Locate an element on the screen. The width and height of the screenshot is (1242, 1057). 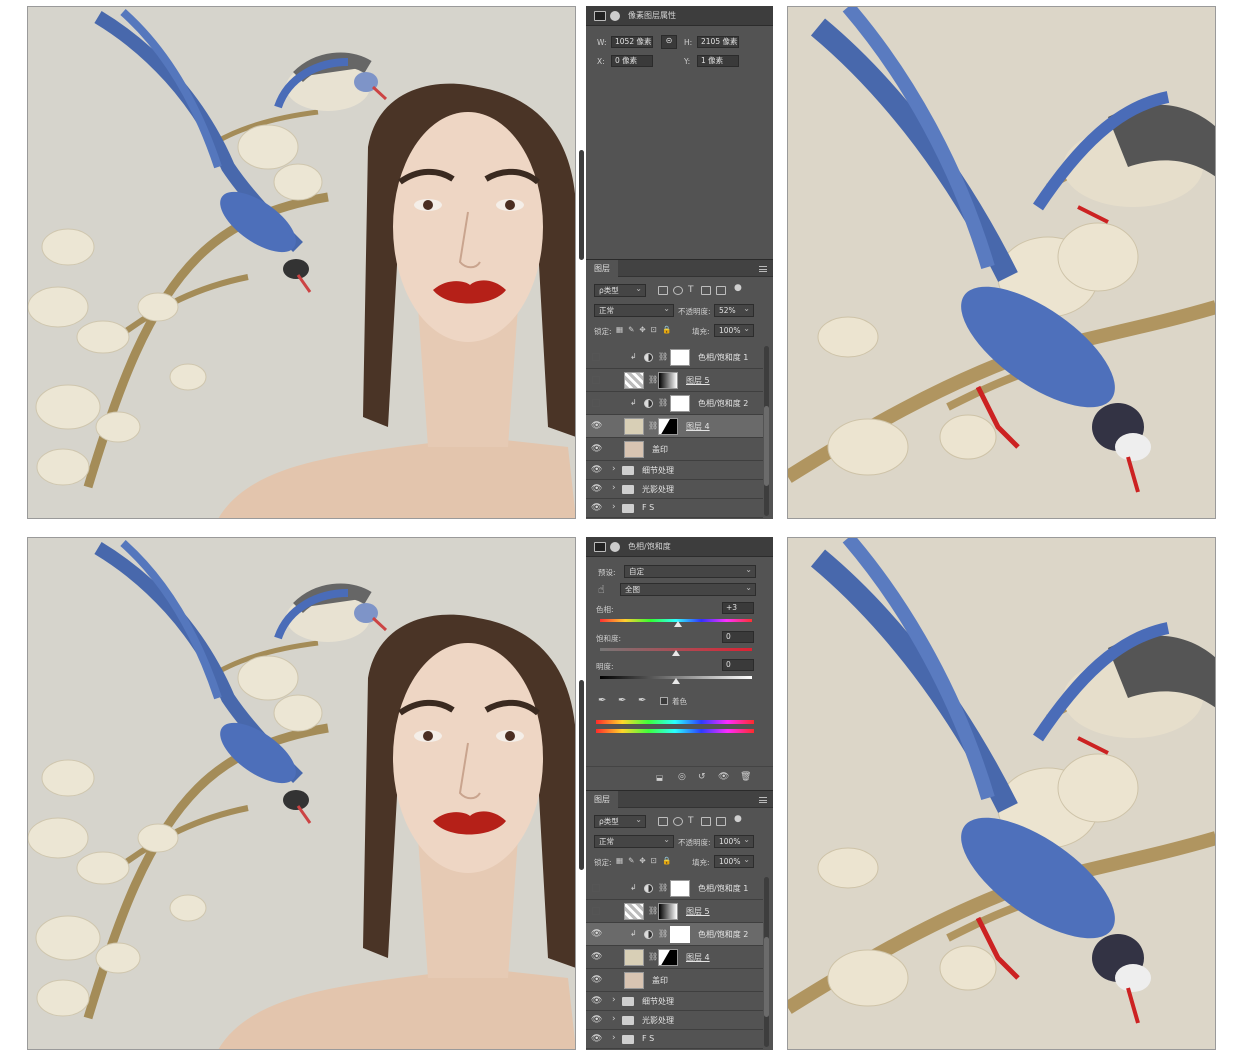
saturation-slider-thumb is located at coordinates (676, 653).